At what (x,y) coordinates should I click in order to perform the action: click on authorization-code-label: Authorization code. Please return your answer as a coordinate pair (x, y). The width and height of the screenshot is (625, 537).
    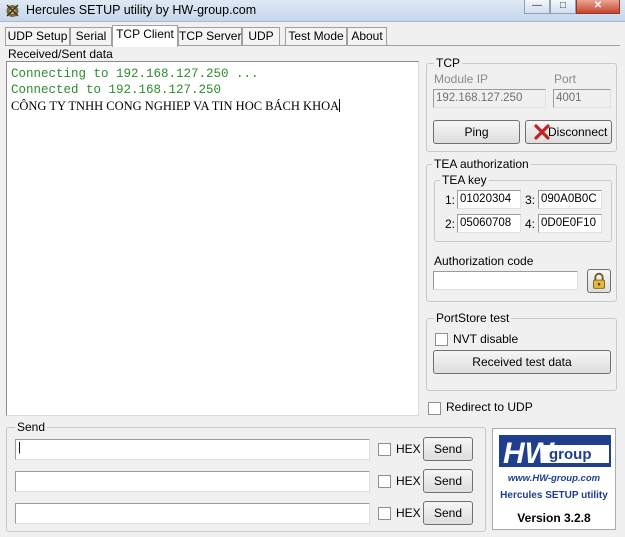
    Looking at the image, I should click on (484, 261).